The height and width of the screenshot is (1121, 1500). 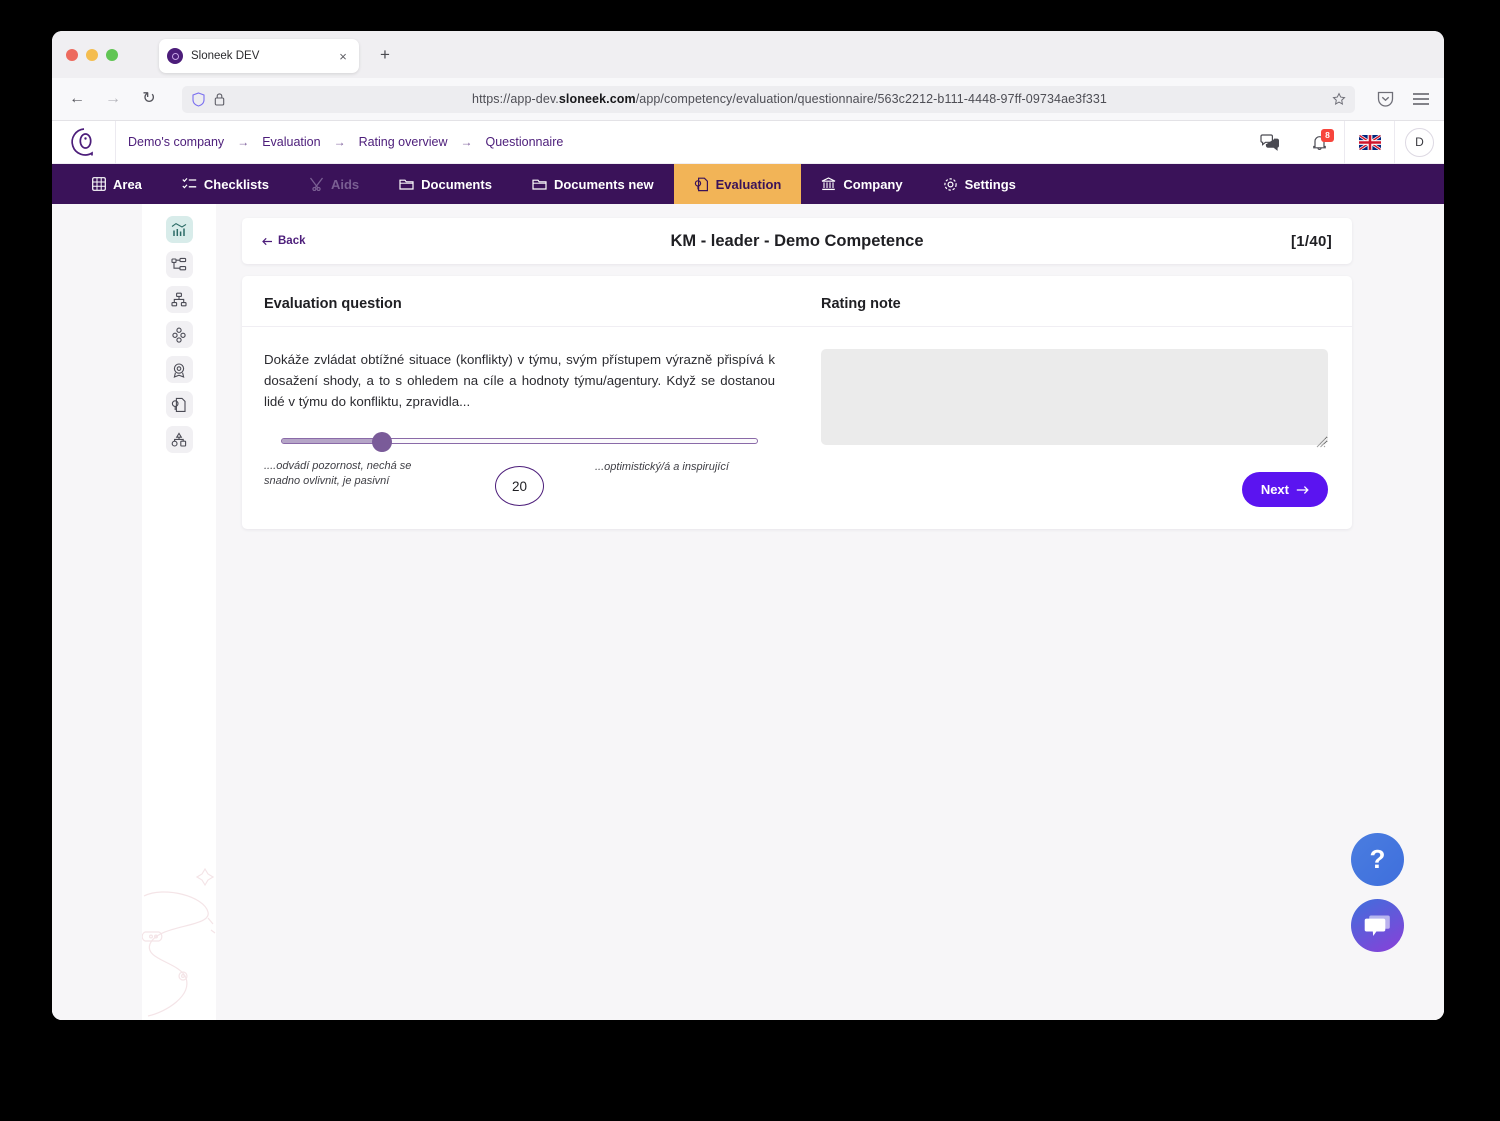 I want to click on new-tab-button: +, so click(x=385, y=54).